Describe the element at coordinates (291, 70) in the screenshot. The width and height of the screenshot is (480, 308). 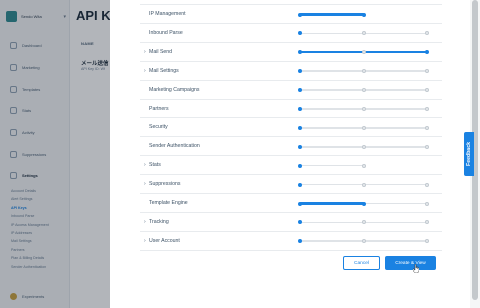
I see `permission-row: › Mail Settings` at that location.